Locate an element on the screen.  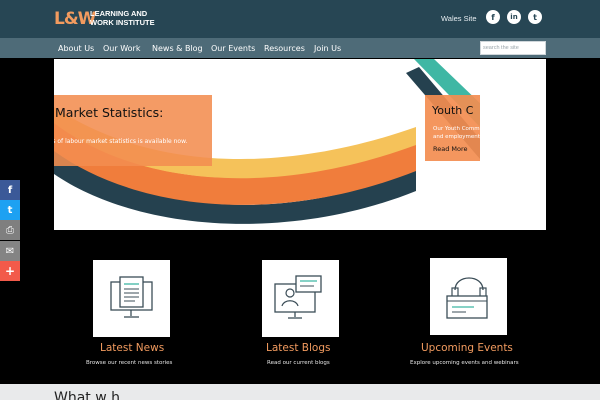
bottom-section: What w h is located at coordinates (300, 392).